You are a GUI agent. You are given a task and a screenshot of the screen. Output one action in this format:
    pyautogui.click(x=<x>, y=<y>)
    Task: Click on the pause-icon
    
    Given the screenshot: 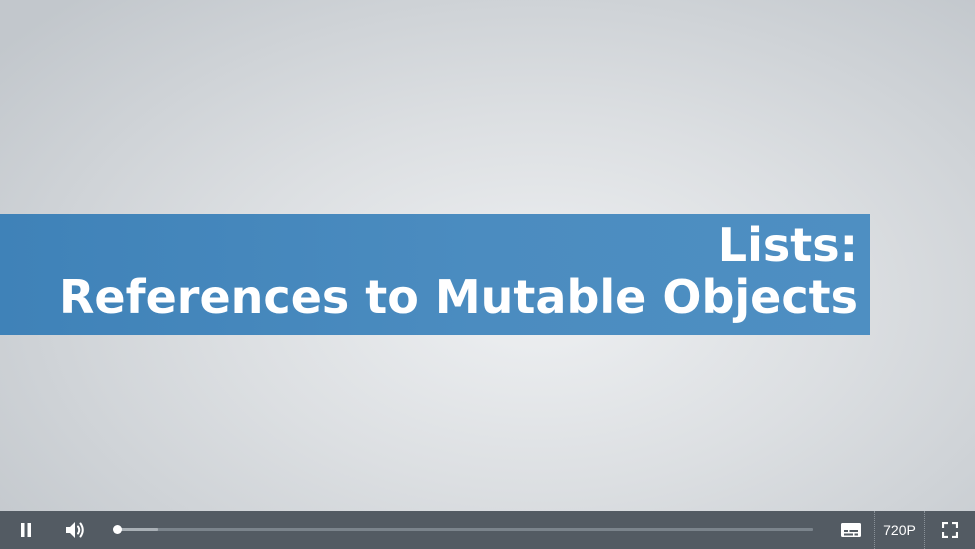 What is the action you would take?
    pyautogui.click(x=26, y=530)
    